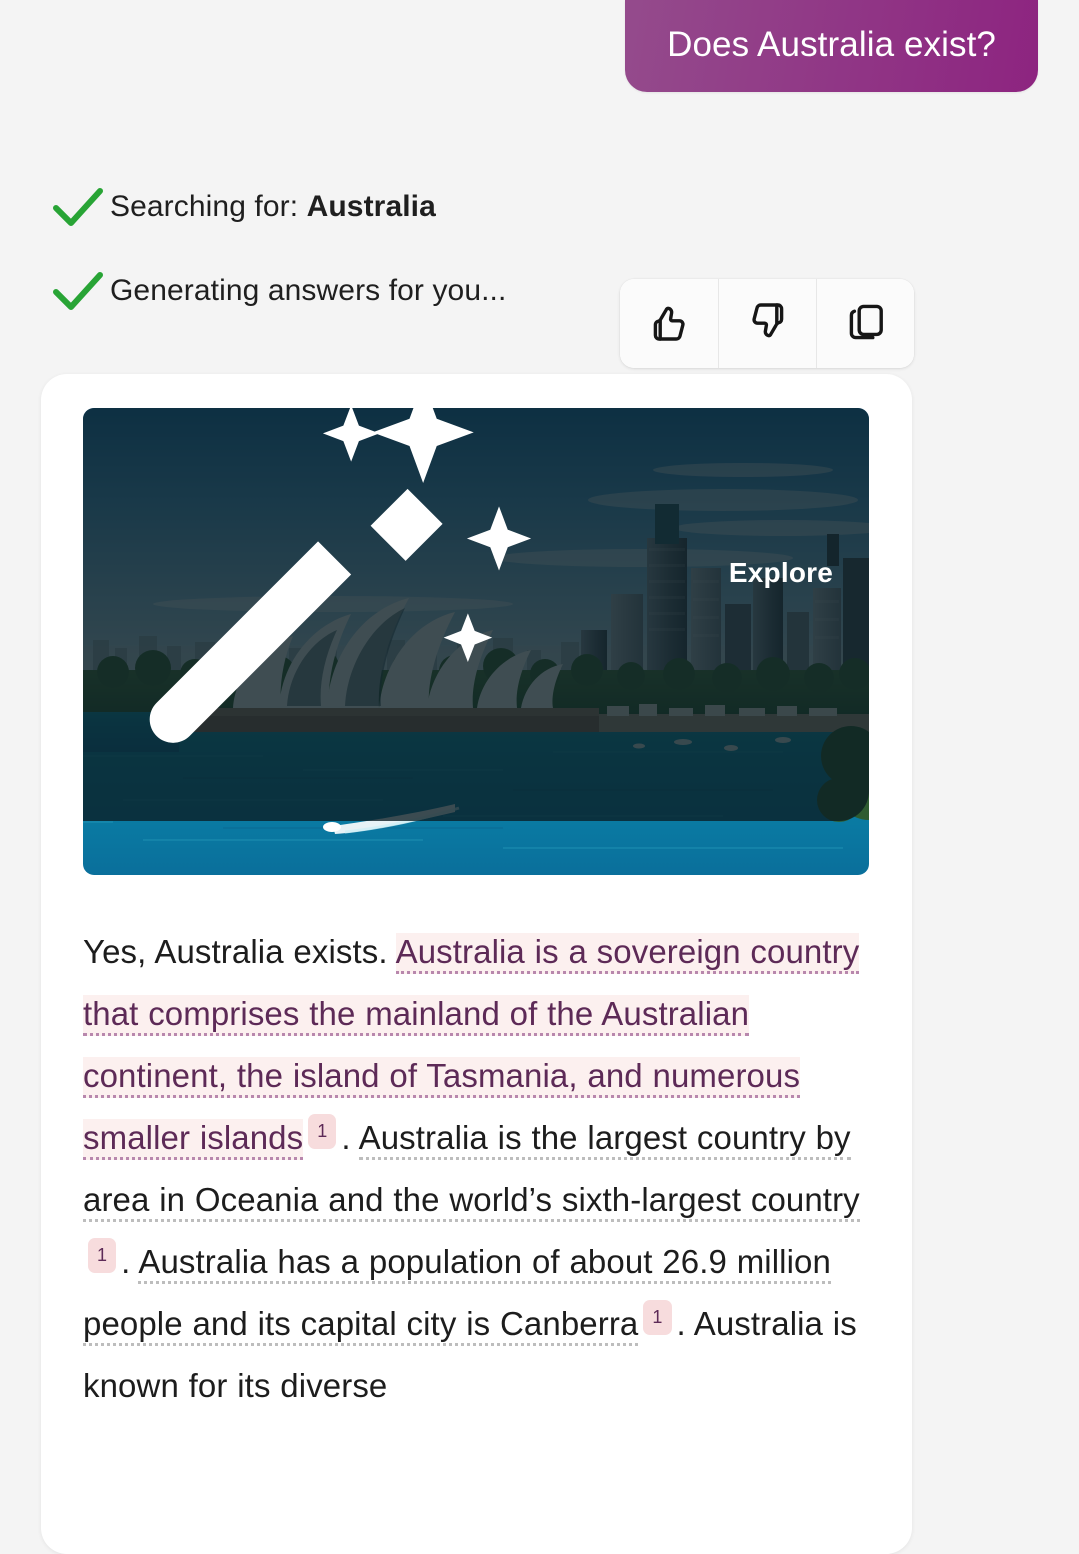 The image size is (1079, 1554). Describe the element at coordinates (657, 1317) in the screenshot. I see `citation-chip-3: 1` at that location.